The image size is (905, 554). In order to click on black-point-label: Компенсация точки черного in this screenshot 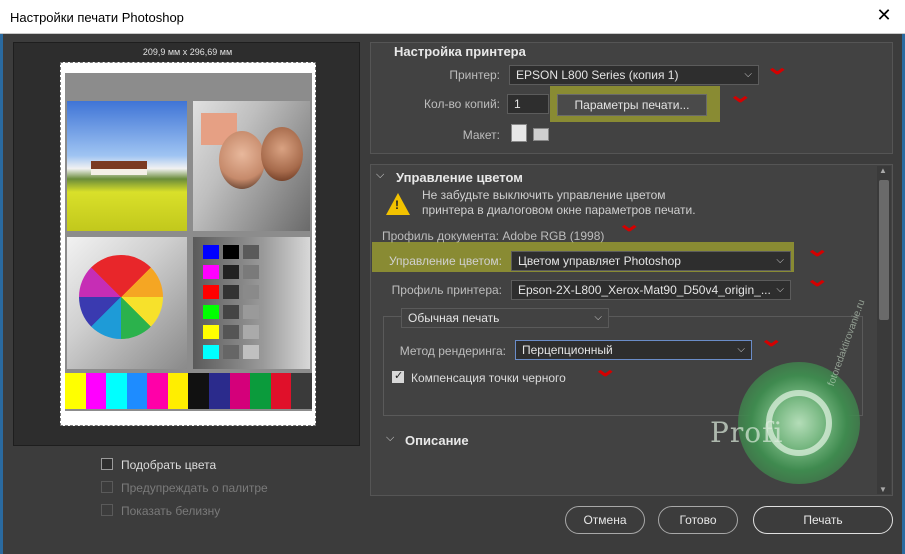, I will do `click(488, 378)`.